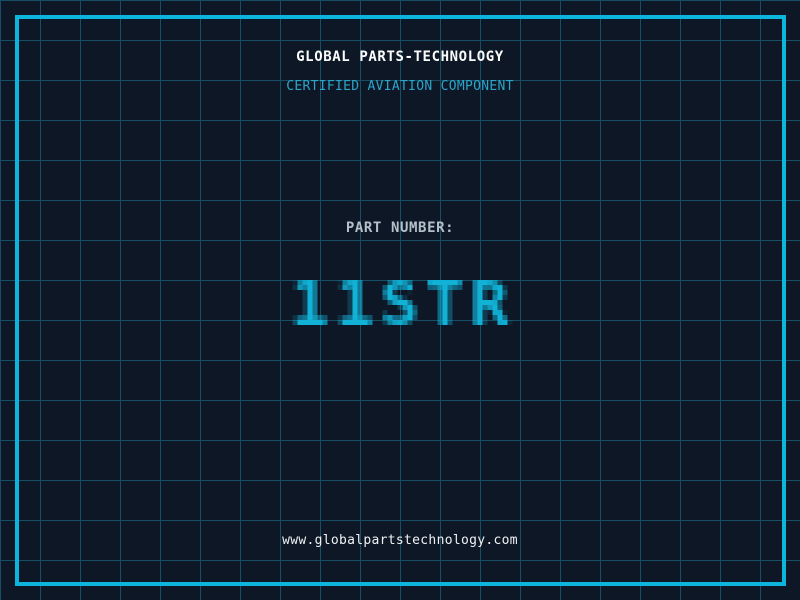  What do you see at coordinates (400, 86) in the screenshot?
I see `certification-line: CERTIFIED AVIATION COMPONENT` at bounding box center [400, 86].